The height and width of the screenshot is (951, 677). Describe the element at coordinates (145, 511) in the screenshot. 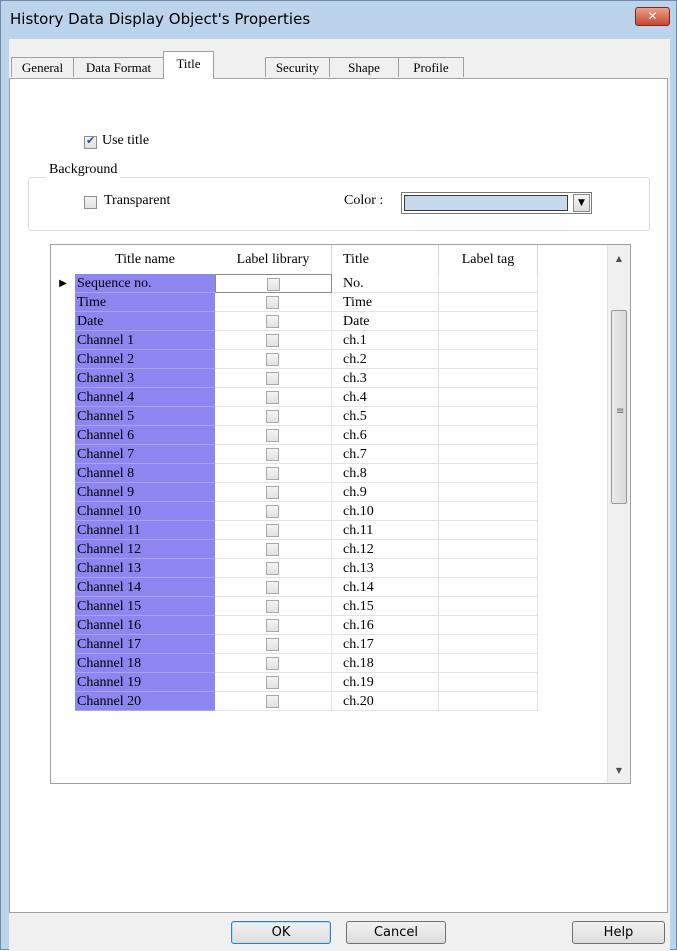

I see `title-name-cell: Channel 10` at that location.